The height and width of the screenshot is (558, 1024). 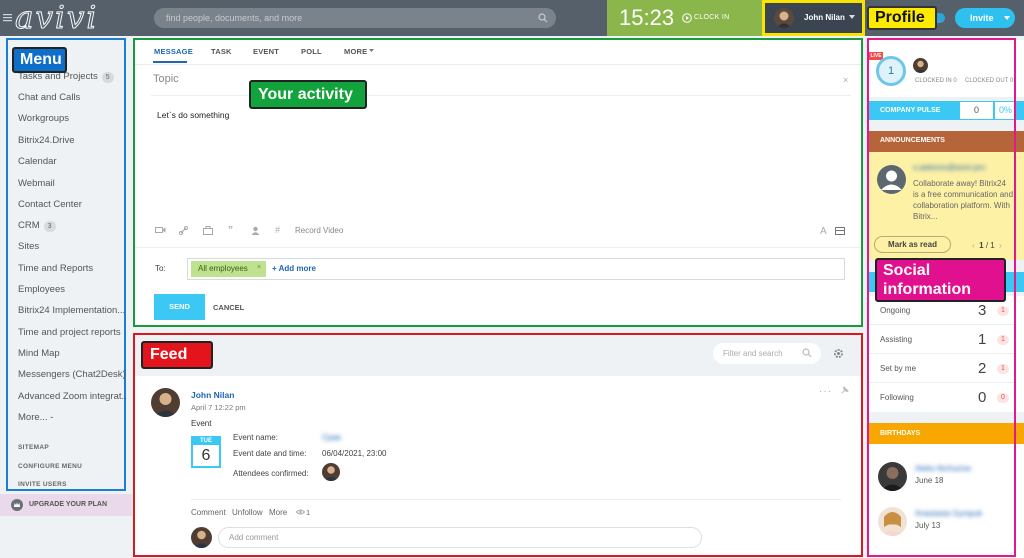 What do you see at coordinates (42, 484) in the screenshot?
I see `invite-users-link: INVITE USERS` at bounding box center [42, 484].